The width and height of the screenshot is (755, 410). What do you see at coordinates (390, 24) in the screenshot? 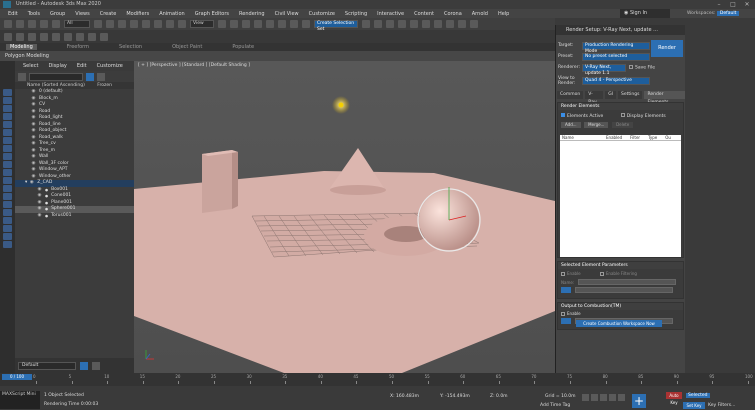
I see `layer-explorer-icon` at bounding box center [390, 24].